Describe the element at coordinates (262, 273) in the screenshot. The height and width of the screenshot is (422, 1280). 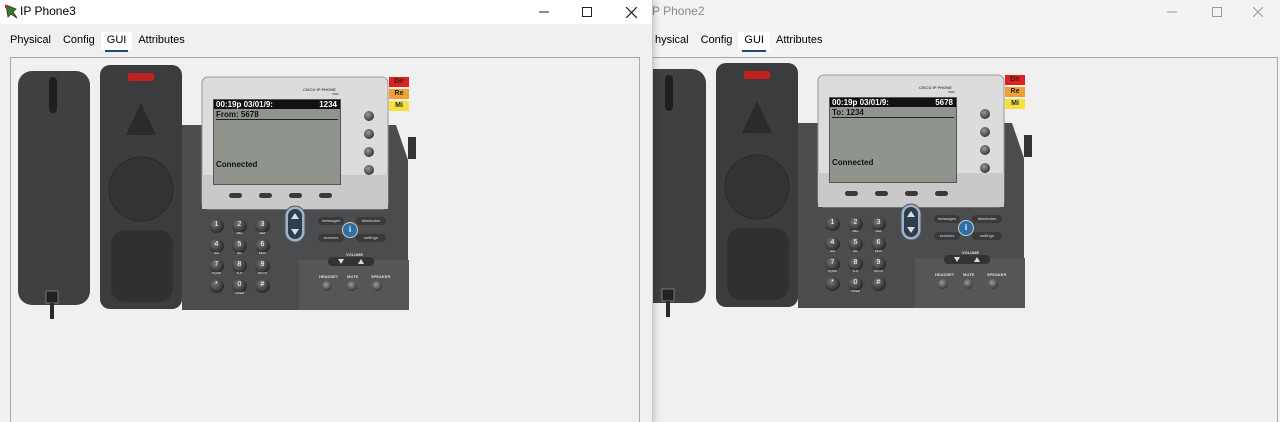
I see `keypad-key-sublabel: WXYZ` at that location.